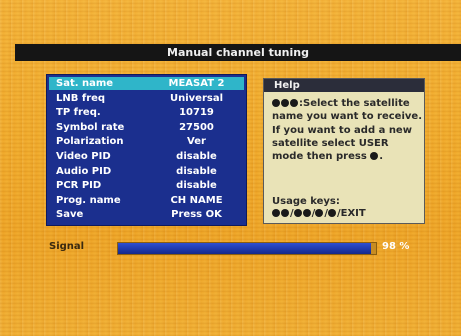 This screenshot has width=461, height=336. What do you see at coordinates (146, 200) in the screenshot?
I see `settings-row-prog-name: Prog. name CH NAME` at bounding box center [146, 200].